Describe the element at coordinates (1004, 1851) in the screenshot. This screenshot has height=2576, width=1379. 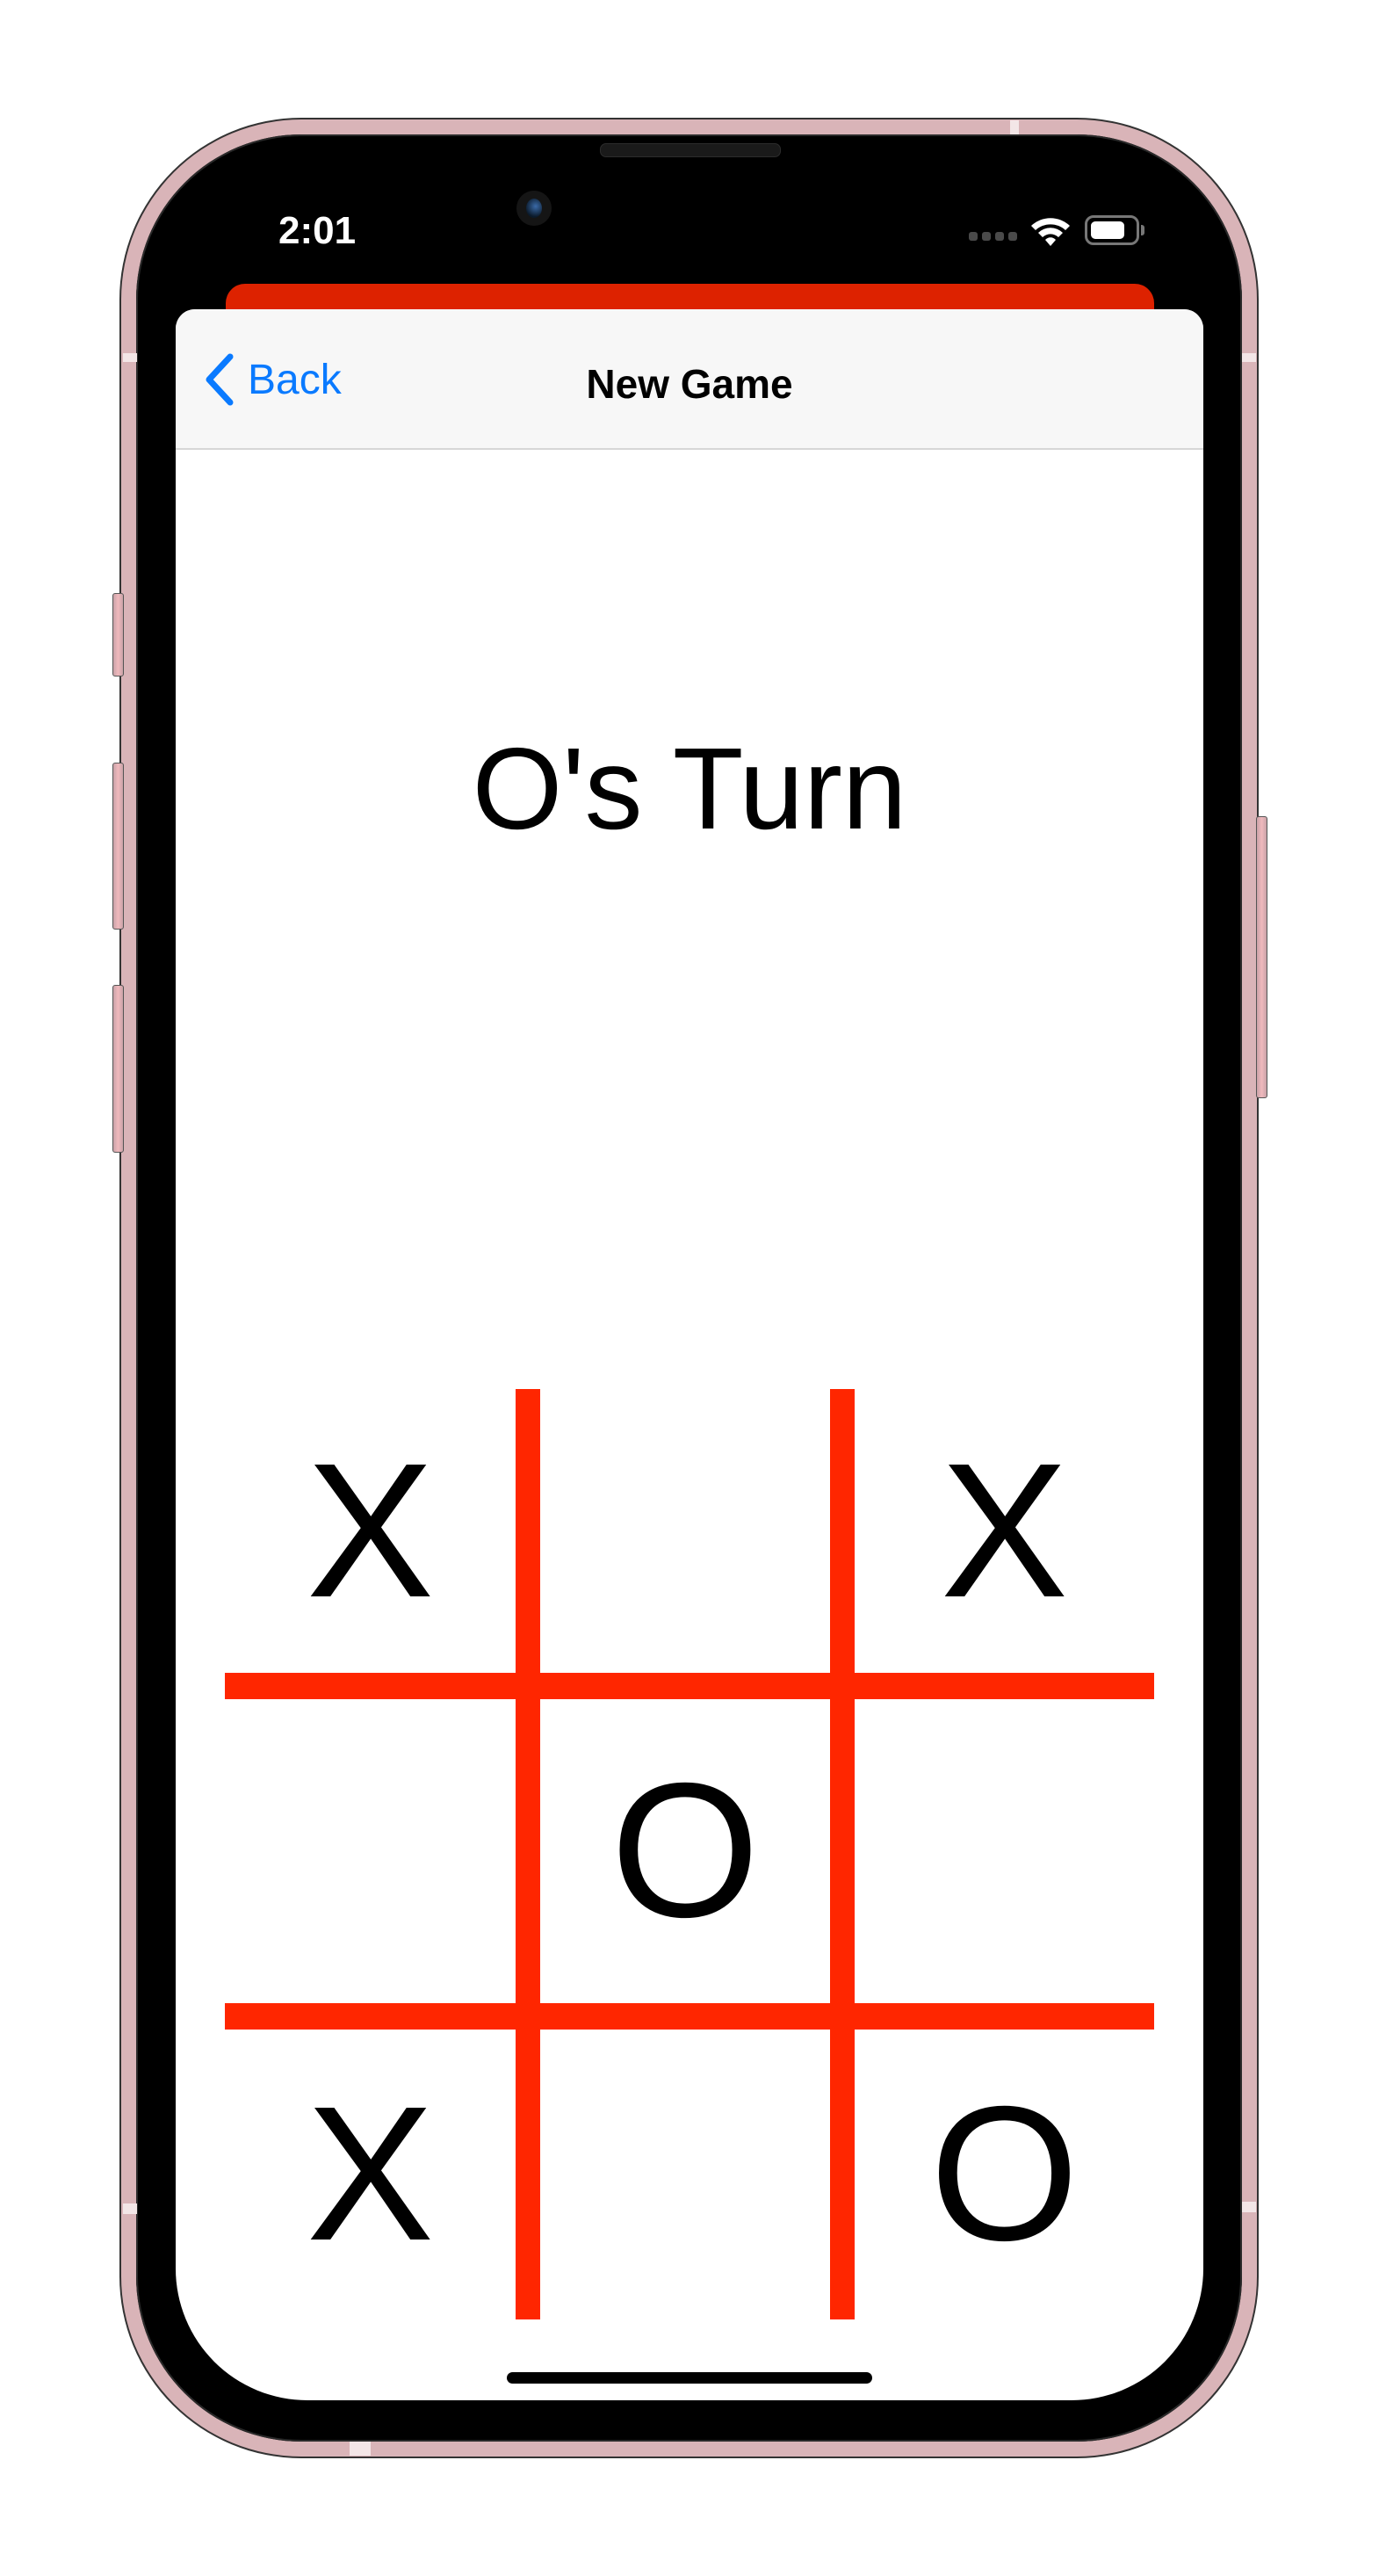
I see `board-cell-r2-c3` at that location.